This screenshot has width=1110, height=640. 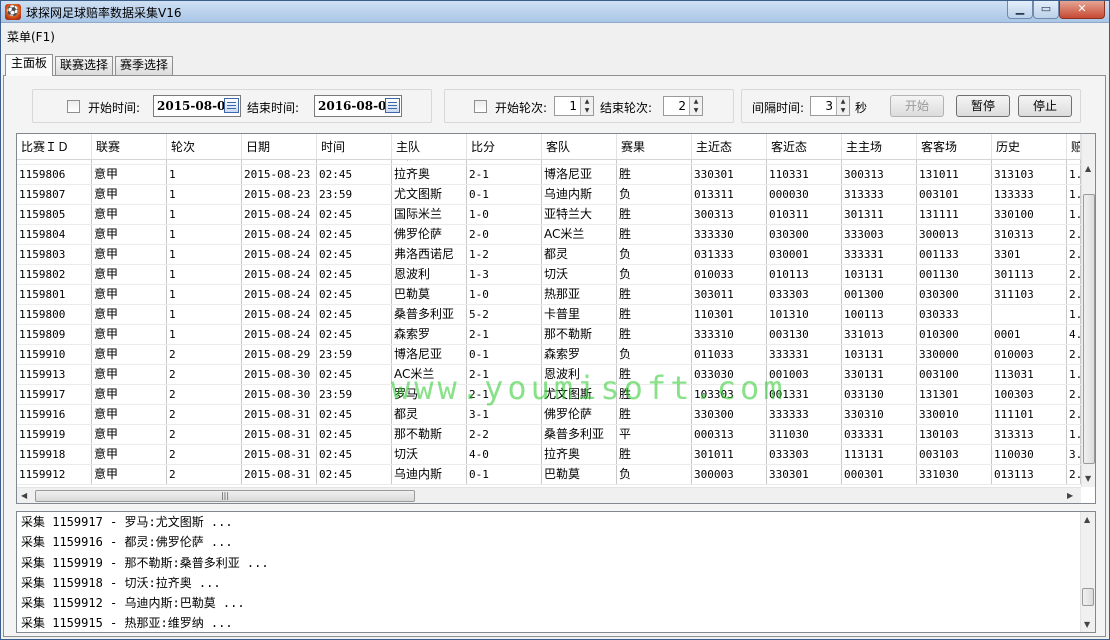 I want to click on table-cell: 333331, so click(x=879, y=254).